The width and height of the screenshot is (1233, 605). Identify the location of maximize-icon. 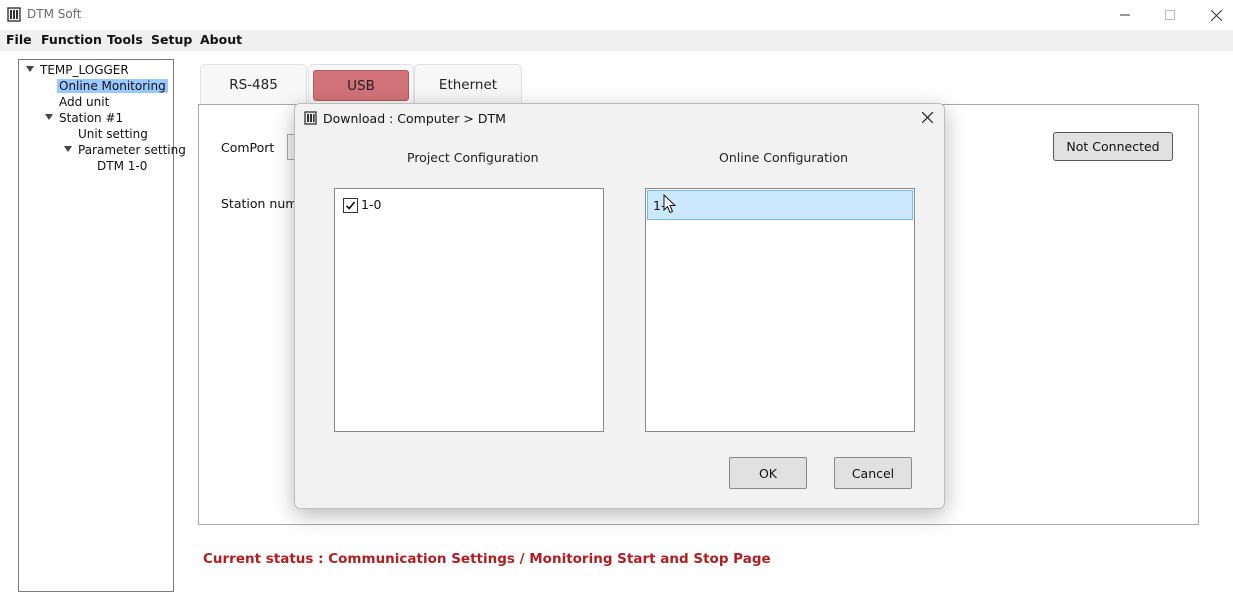
(1170, 15).